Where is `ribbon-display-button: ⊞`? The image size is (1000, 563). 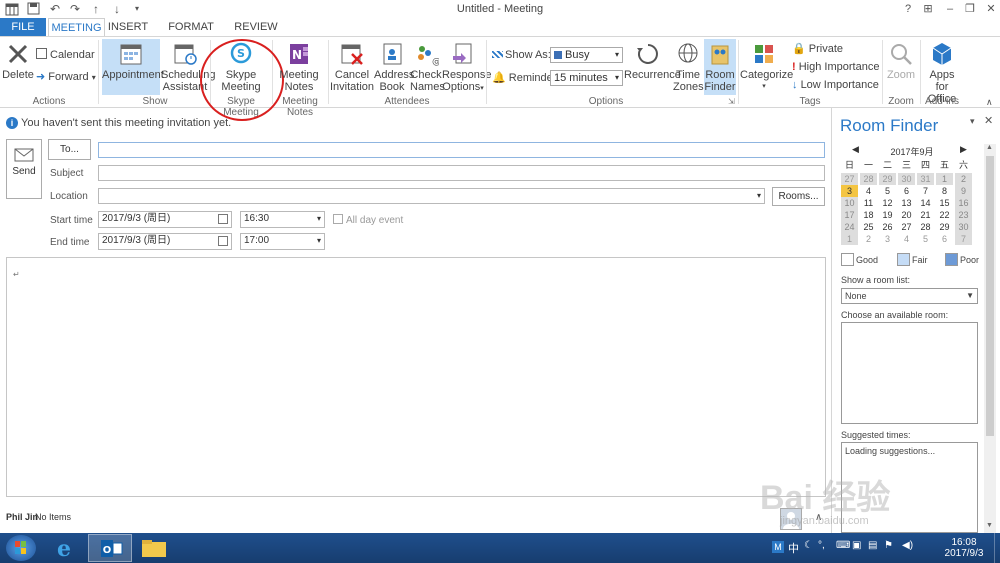 ribbon-display-button: ⊞ is located at coordinates (928, 9).